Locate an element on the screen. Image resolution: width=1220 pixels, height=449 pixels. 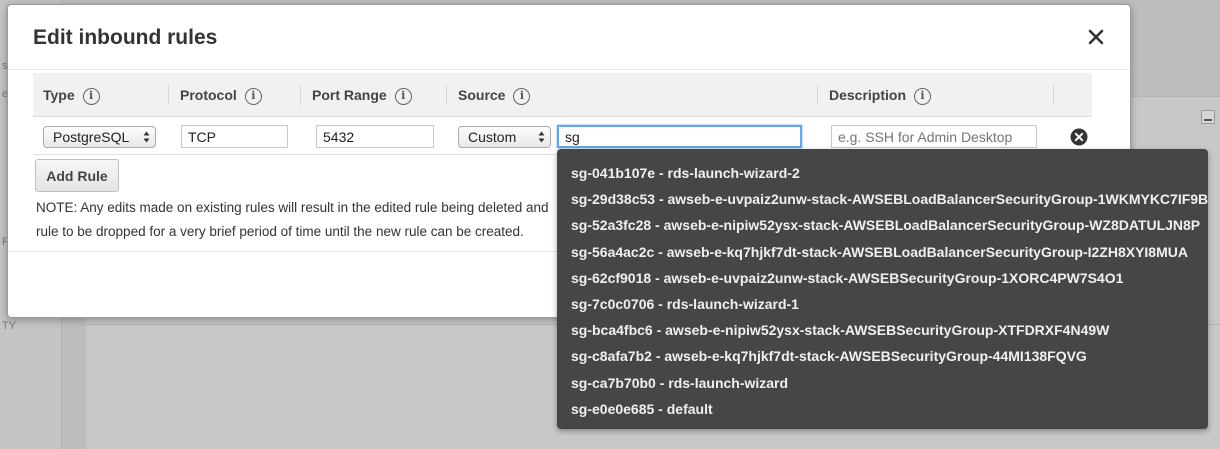
header-type-label: Type is located at coordinates (59, 95).